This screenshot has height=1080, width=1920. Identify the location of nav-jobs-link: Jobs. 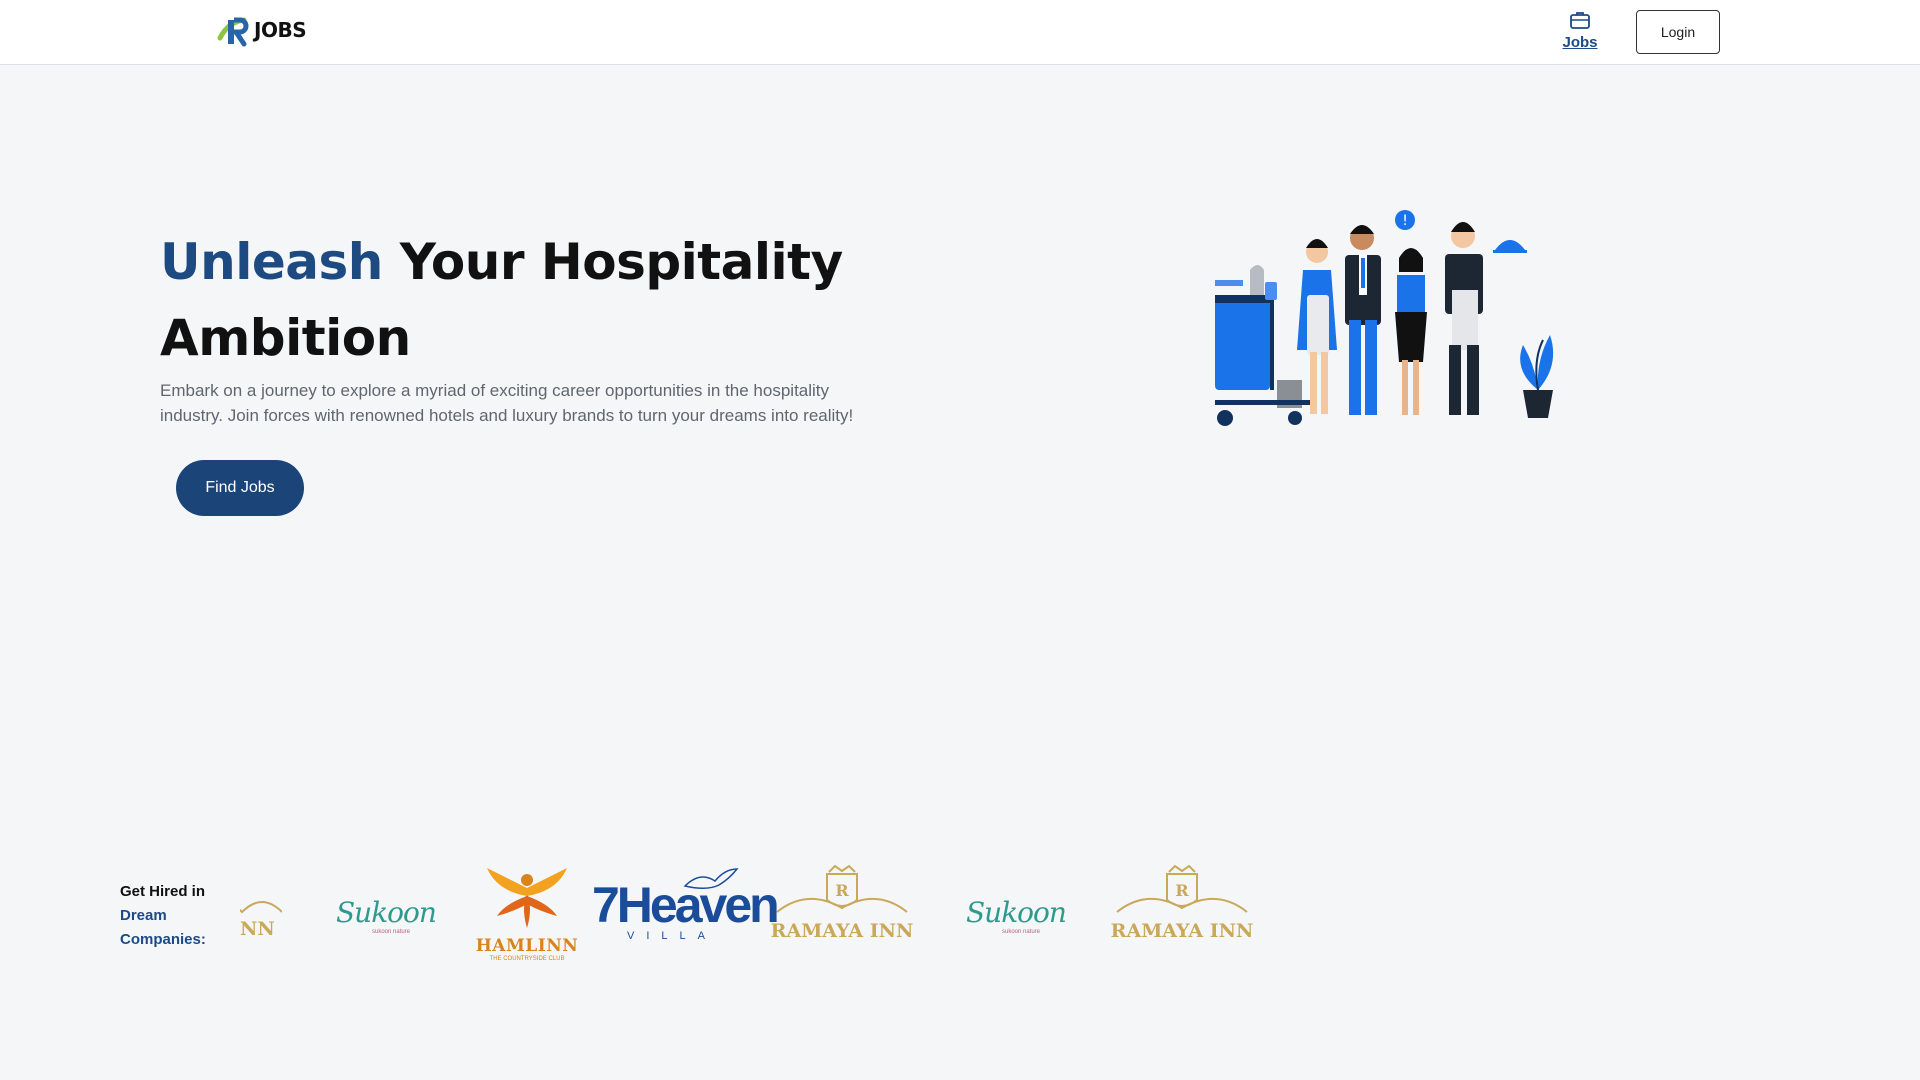
(1580, 30).